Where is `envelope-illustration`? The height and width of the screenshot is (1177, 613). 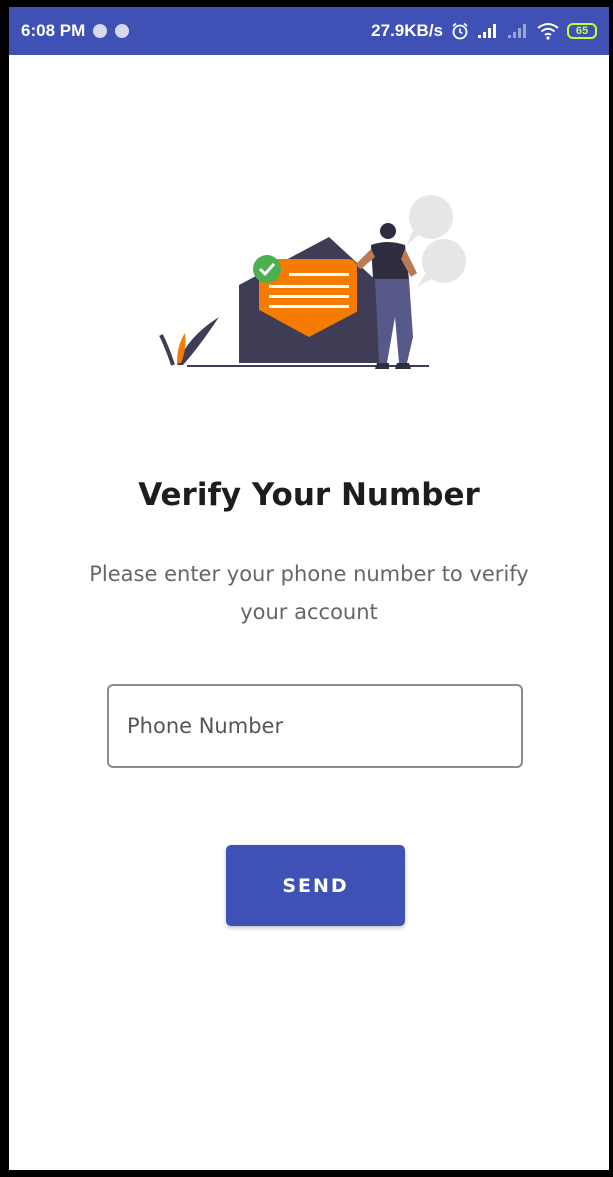 envelope-illustration is located at coordinates (312, 282).